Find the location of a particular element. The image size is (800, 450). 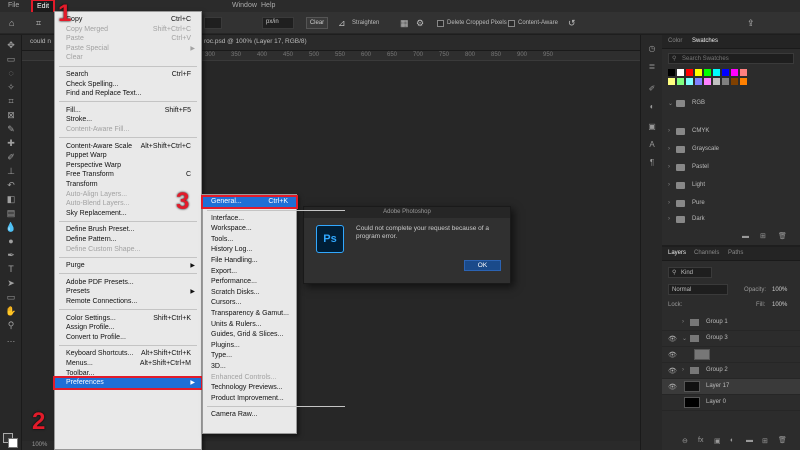

opacity-value: 100% is located at coordinates (779, 290).